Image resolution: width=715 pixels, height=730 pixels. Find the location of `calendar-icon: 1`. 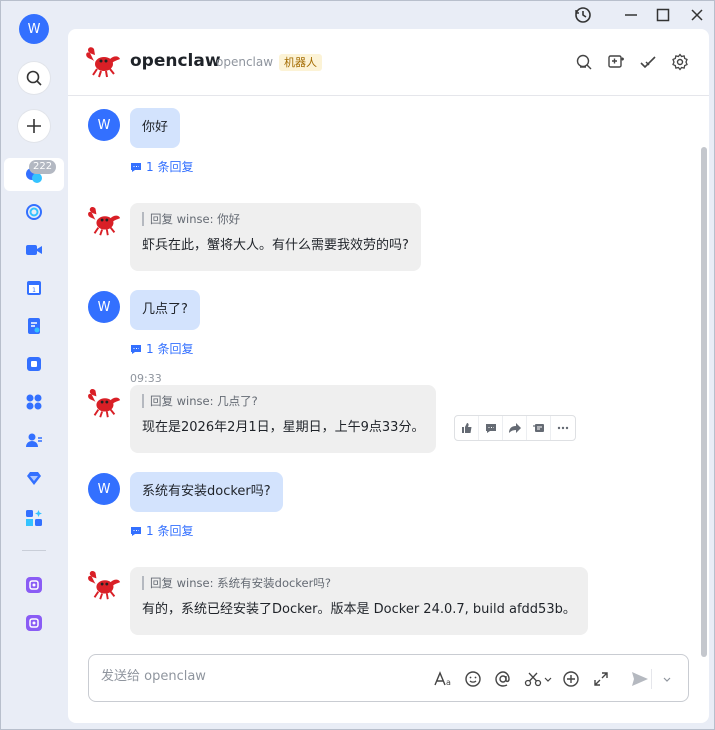

calendar-icon: 1 is located at coordinates (34, 288).